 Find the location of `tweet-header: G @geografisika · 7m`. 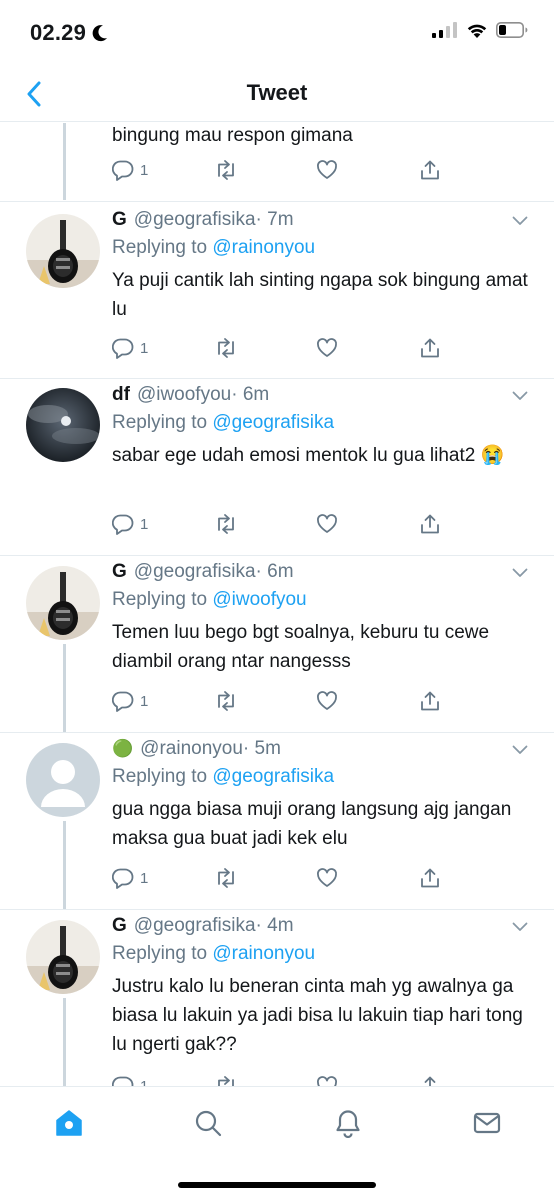

tweet-header: G @geografisika · 7m is located at coordinates (323, 220).